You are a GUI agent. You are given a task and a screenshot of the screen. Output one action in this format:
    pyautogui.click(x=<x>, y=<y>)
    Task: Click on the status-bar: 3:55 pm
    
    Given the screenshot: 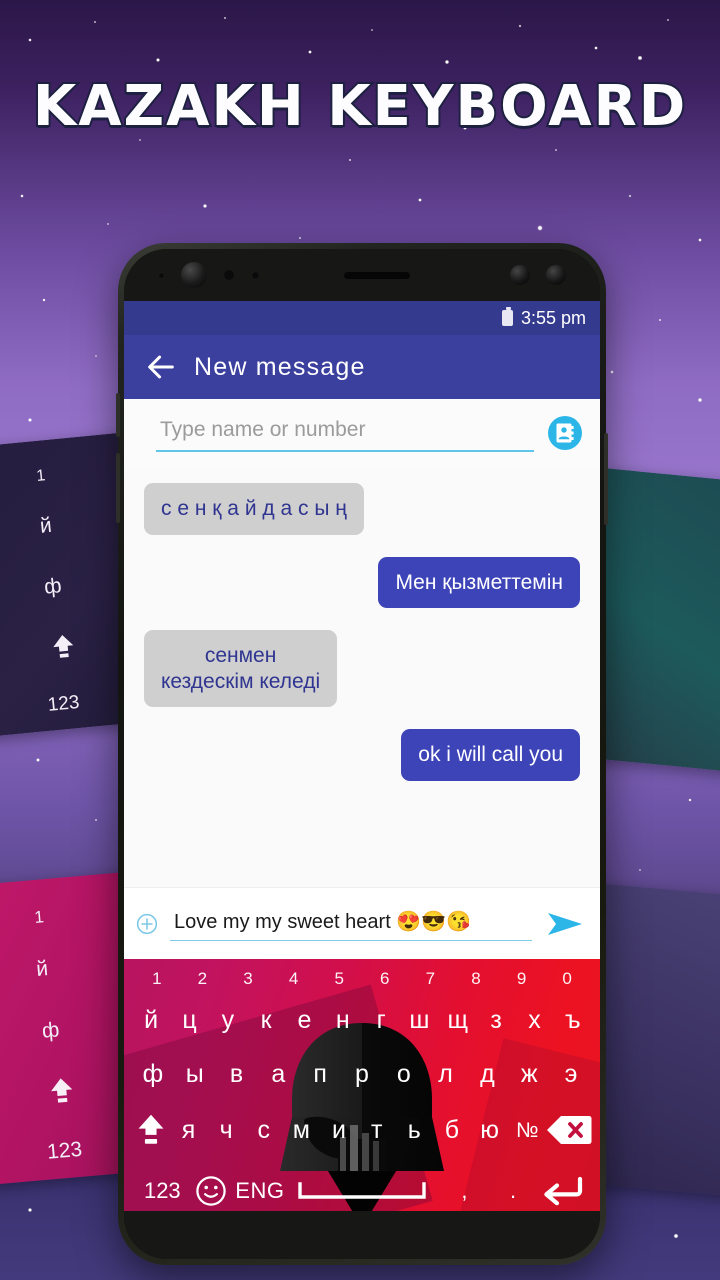 What is the action you would take?
    pyautogui.click(x=362, y=318)
    